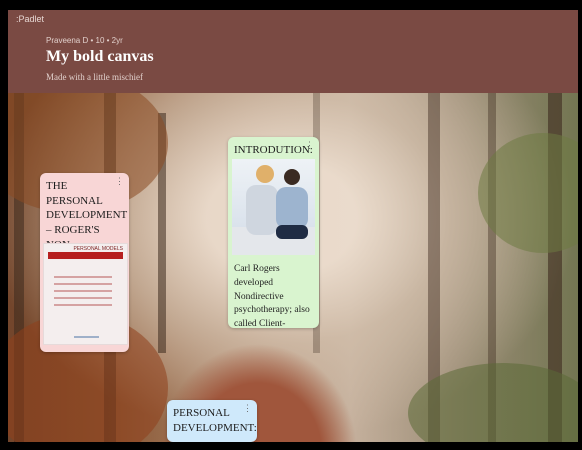 Image resolution: width=582 pixels, height=450 pixels. What do you see at coordinates (84, 40) in the screenshot?
I see `board-meta: Praveena D • 10 • 2yr` at bounding box center [84, 40].